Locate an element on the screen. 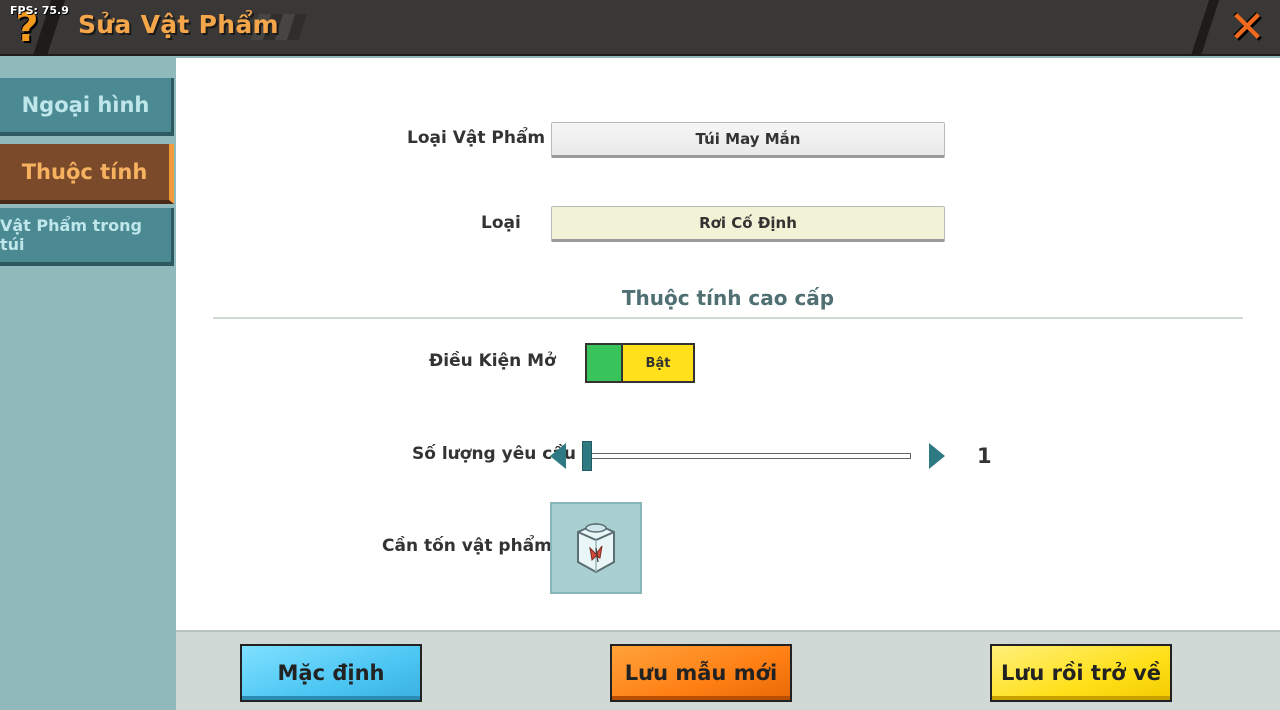 The image size is (1280, 710). fps-counter: FPS: 75.9 is located at coordinates (39, 10).